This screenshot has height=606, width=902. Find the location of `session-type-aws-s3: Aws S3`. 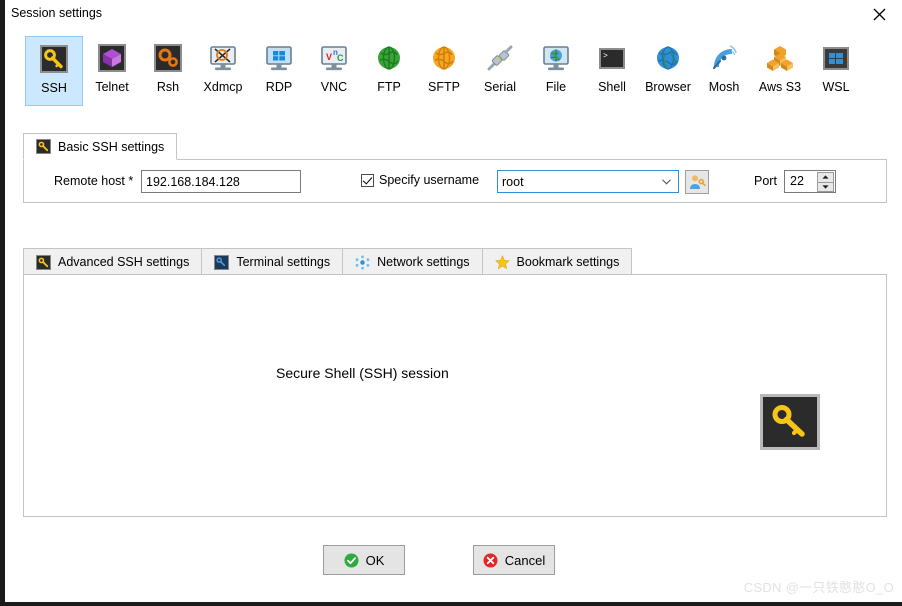

session-type-aws-s3: Aws S3 is located at coordinates (780, 71).